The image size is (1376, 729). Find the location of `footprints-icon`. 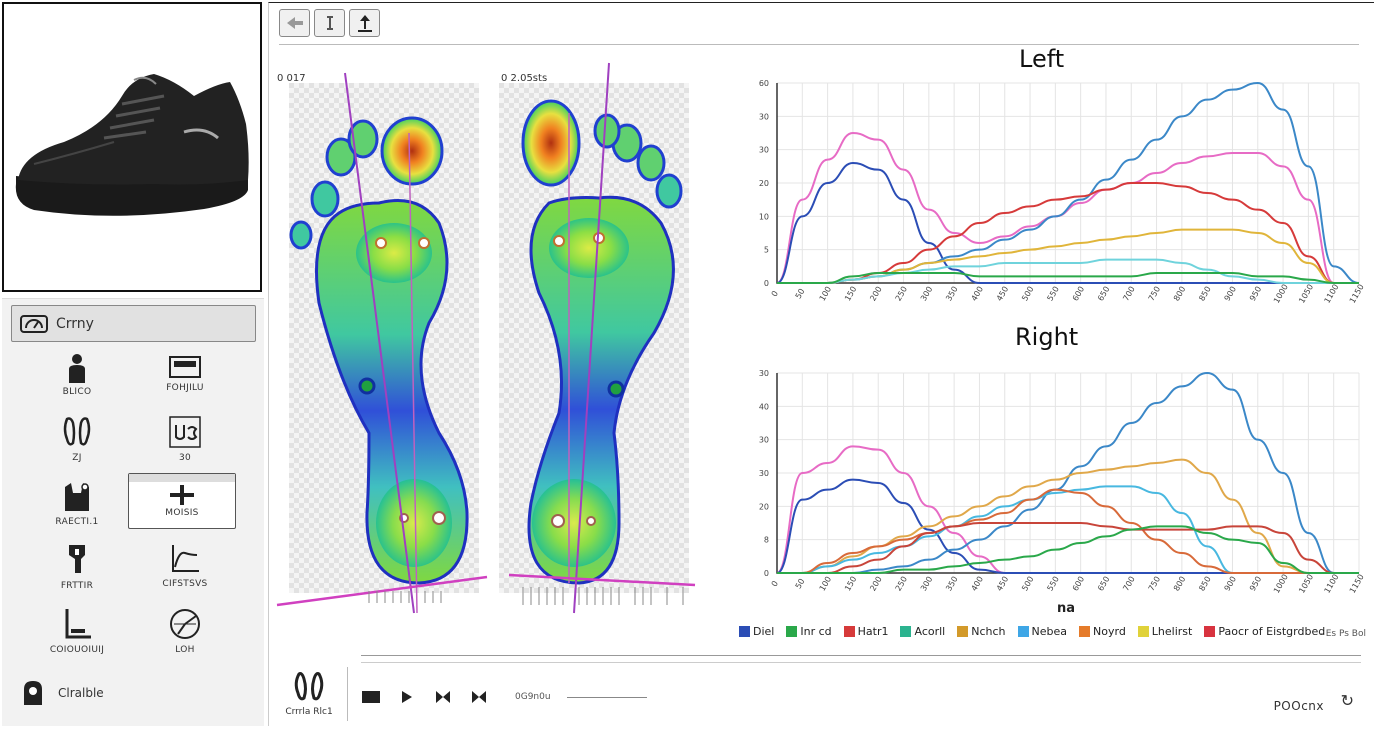

footprints-icon is located at coordinates (77, 431).